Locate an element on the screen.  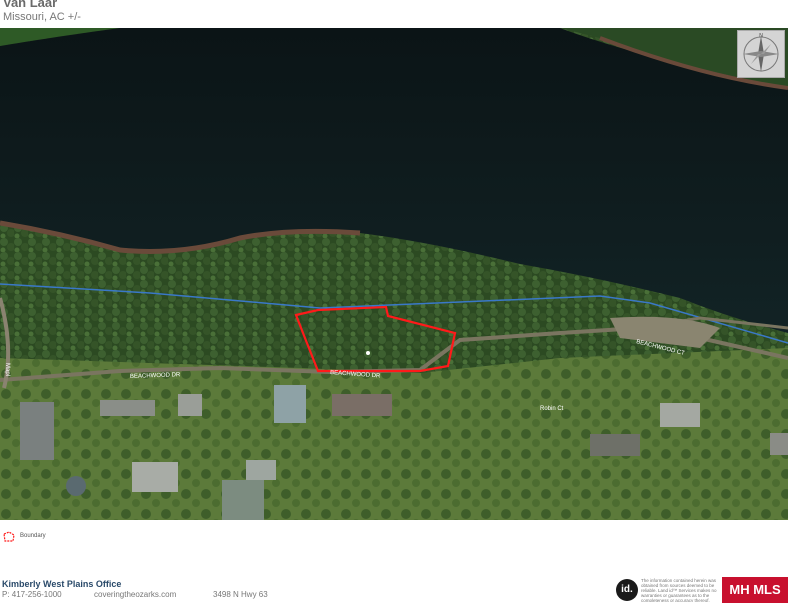
property-subtitle: Missouri, AC +/- is located at coordinates (42, 17).